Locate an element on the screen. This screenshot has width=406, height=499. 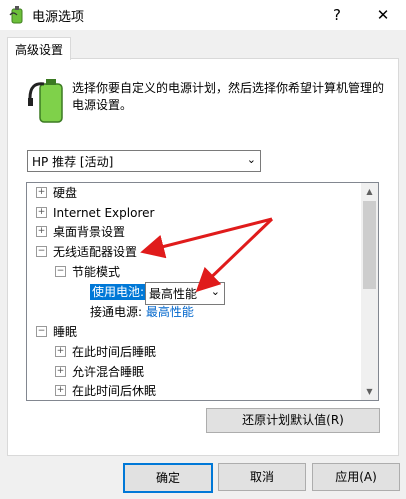
tree-item-hard-disk: 硬盘 is located at coordinates (56, 193).